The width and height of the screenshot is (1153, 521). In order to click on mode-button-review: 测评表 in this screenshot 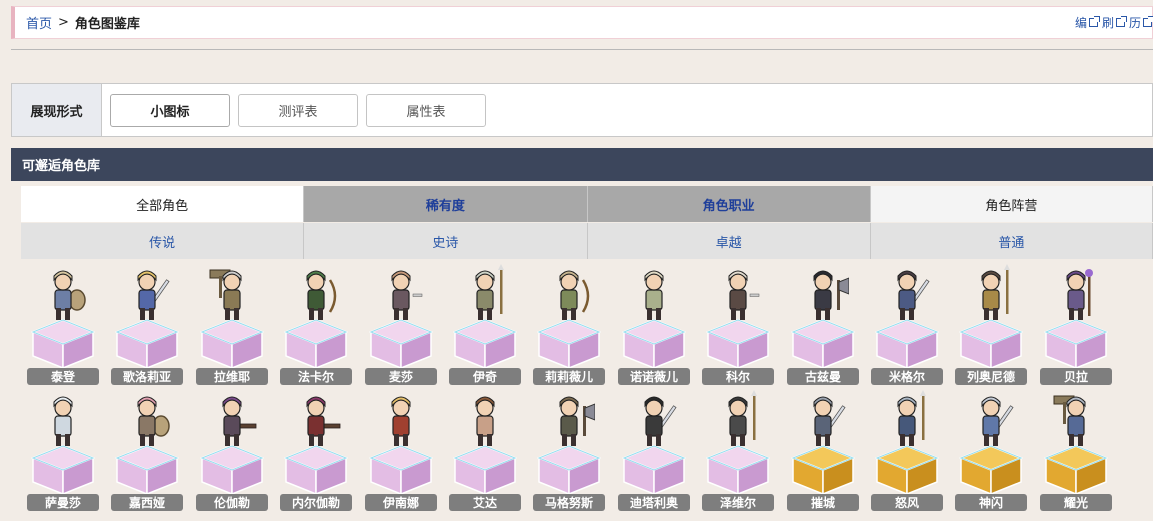, I will do `click(298, 110)`.